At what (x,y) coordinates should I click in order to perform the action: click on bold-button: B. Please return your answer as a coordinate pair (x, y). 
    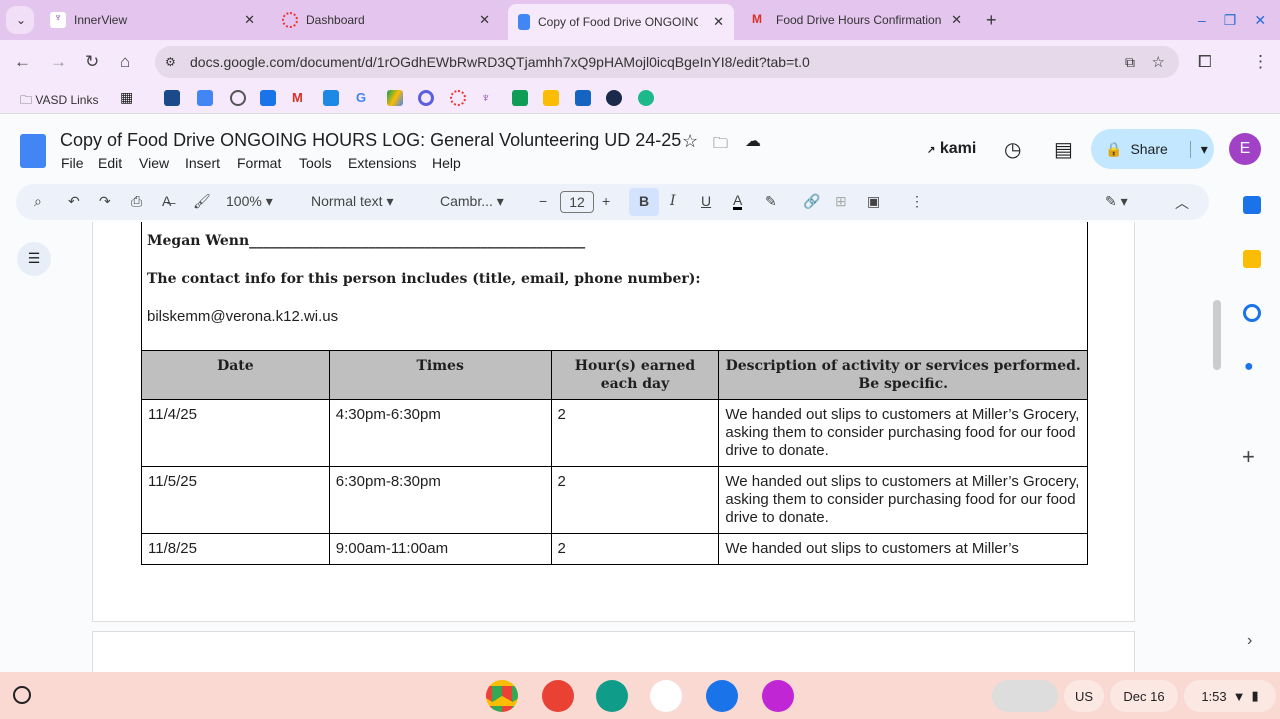
    Looking at the image, I should click on (644, 202).